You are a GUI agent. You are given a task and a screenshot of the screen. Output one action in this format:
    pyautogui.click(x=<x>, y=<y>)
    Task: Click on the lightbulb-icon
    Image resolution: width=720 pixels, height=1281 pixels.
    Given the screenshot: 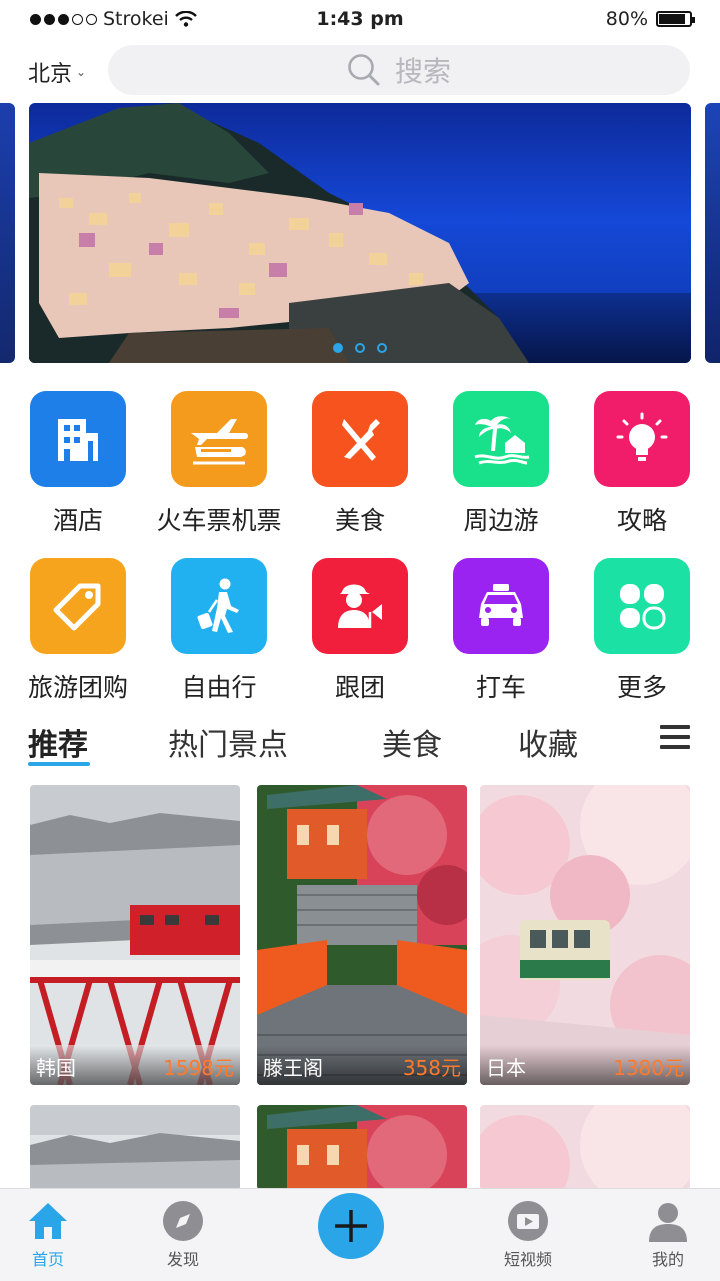 What is the action you would take?
    pyautogui.click(x=642, y=436)
    